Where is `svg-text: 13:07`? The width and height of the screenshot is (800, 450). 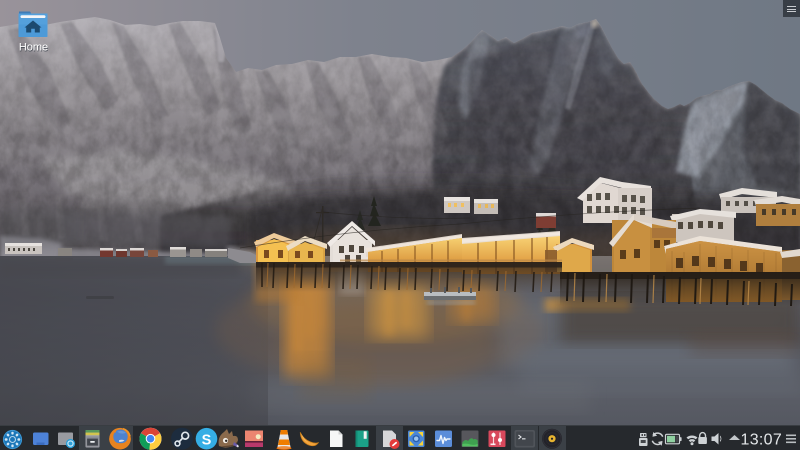 svg-text: 13:07 is located at coordinates (762, 439).